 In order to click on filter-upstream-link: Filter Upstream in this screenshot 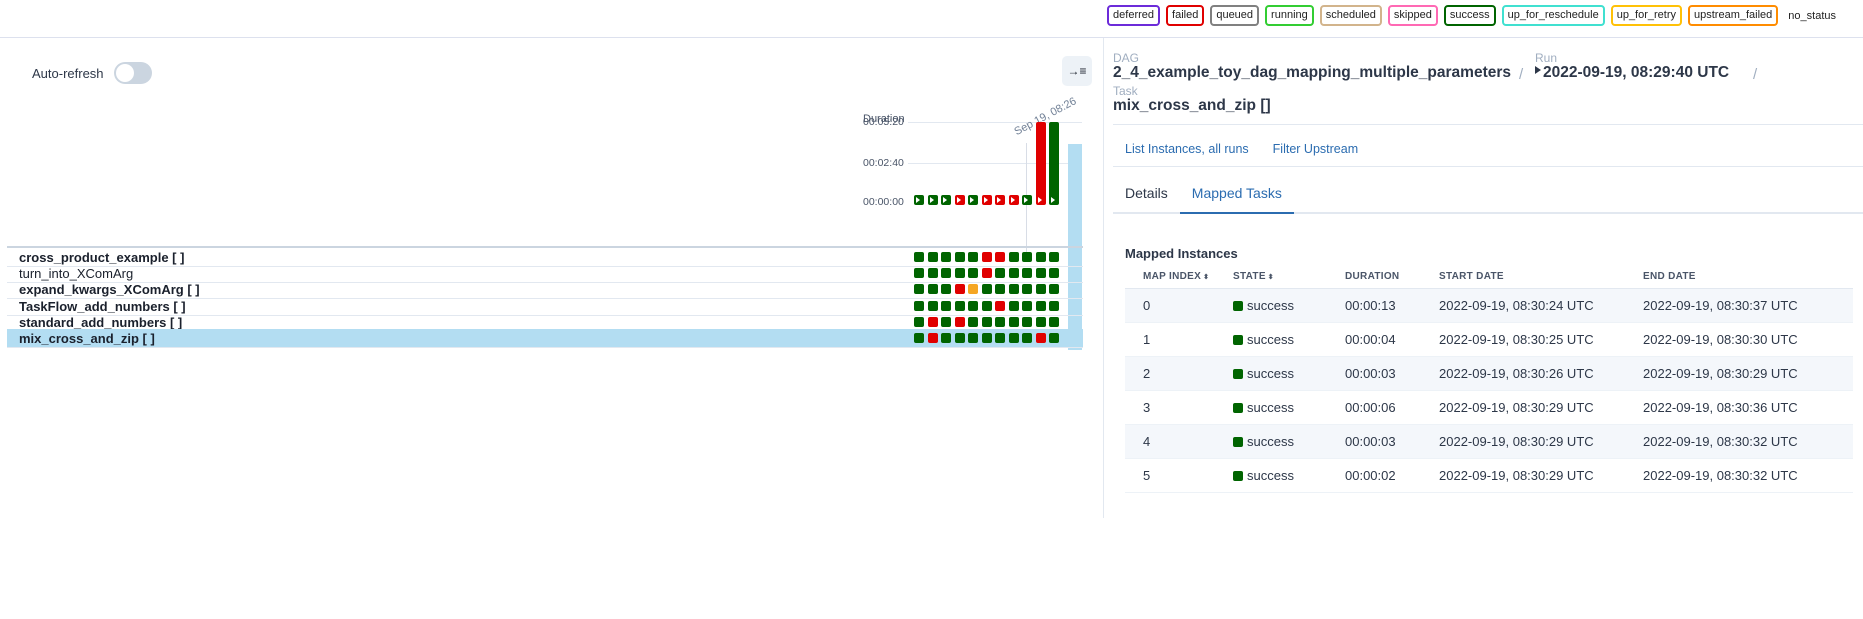, I will do `click(1315, 149)`.